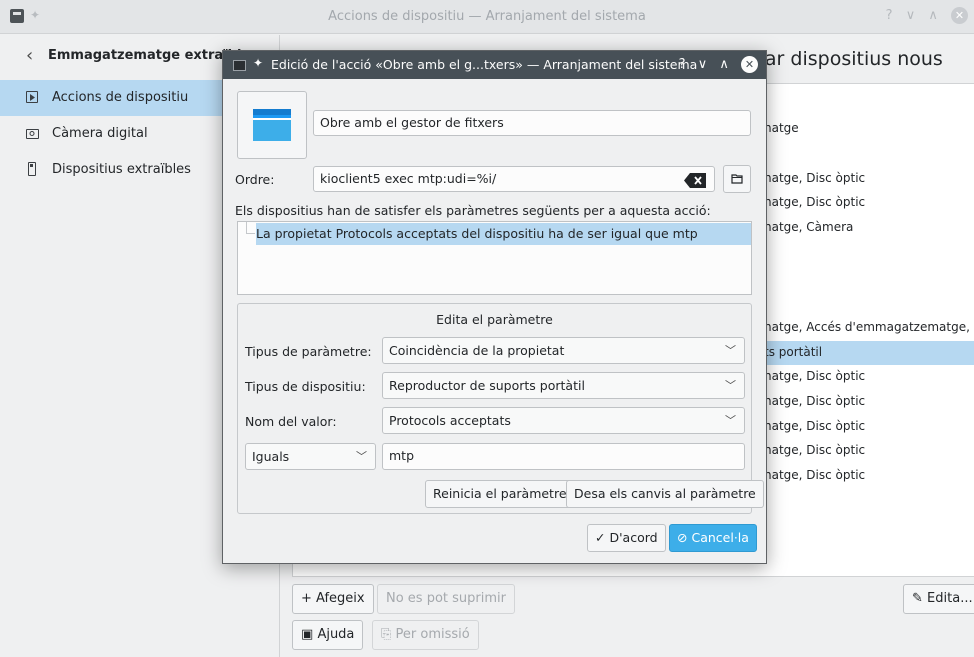 This screenshot has height=657, width=974. What do you see at coordinates (563, 456) in the screenshot?
I see `match-value-input: mtp` at bounding box center [563, 456].